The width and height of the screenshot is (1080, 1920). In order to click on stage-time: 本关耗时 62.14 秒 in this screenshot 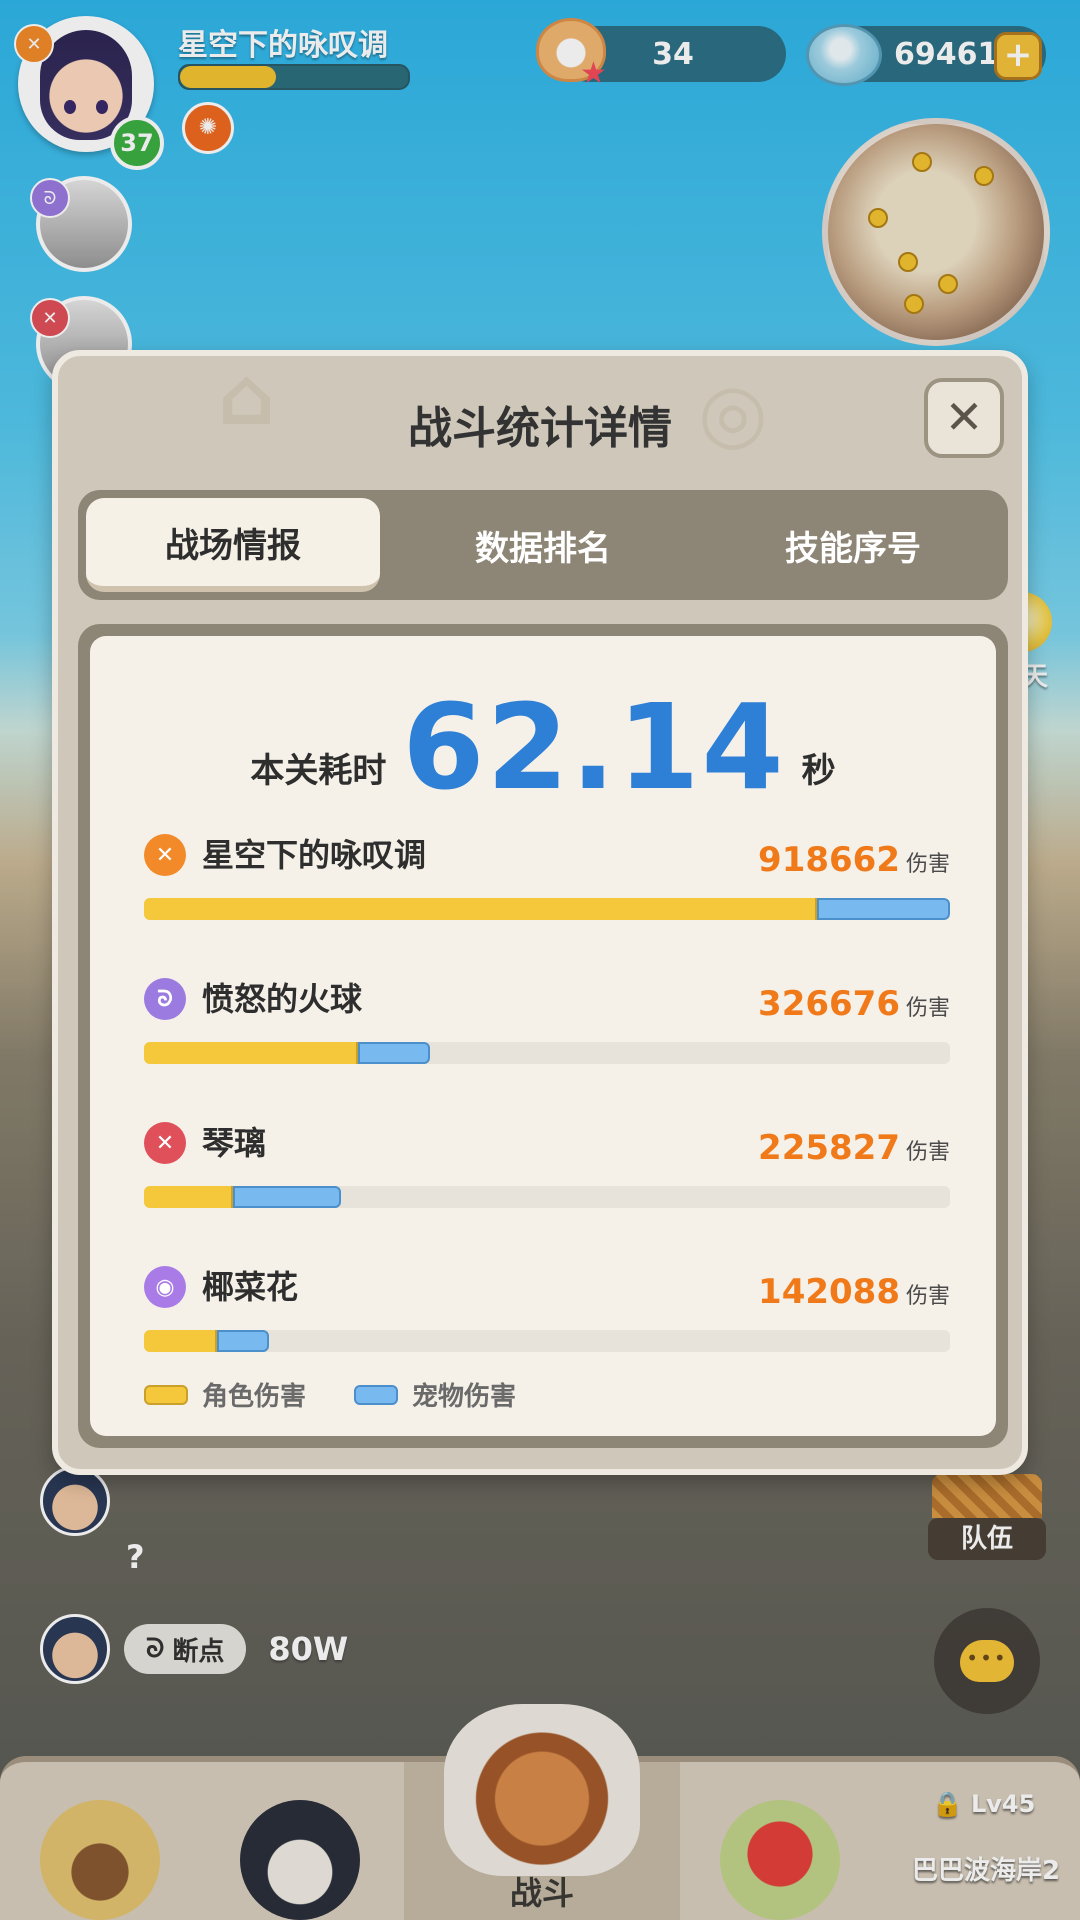, I will do `click(543, 746)`.